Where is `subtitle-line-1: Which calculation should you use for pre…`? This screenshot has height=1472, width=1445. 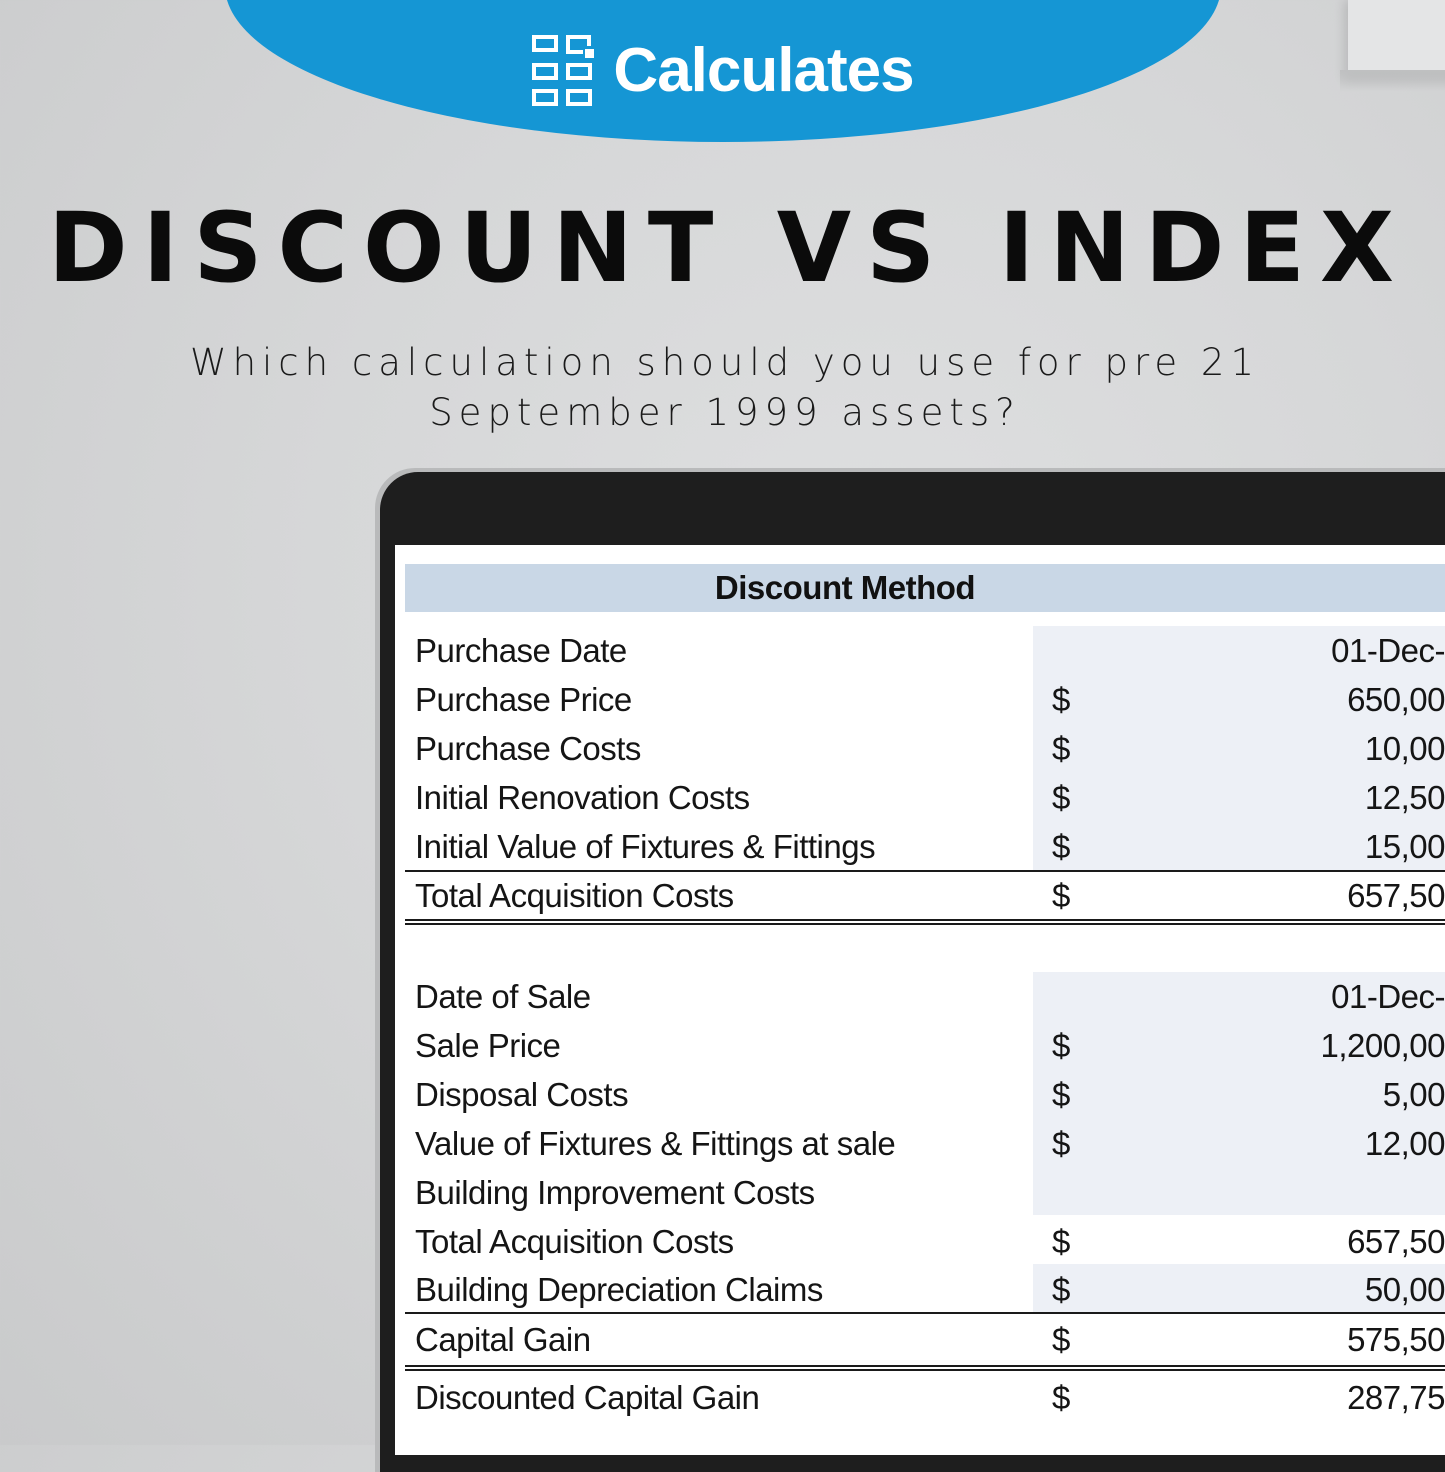
subtitle-line-1: Which calculation should you use for pre… is located at coordinates (724, 362).